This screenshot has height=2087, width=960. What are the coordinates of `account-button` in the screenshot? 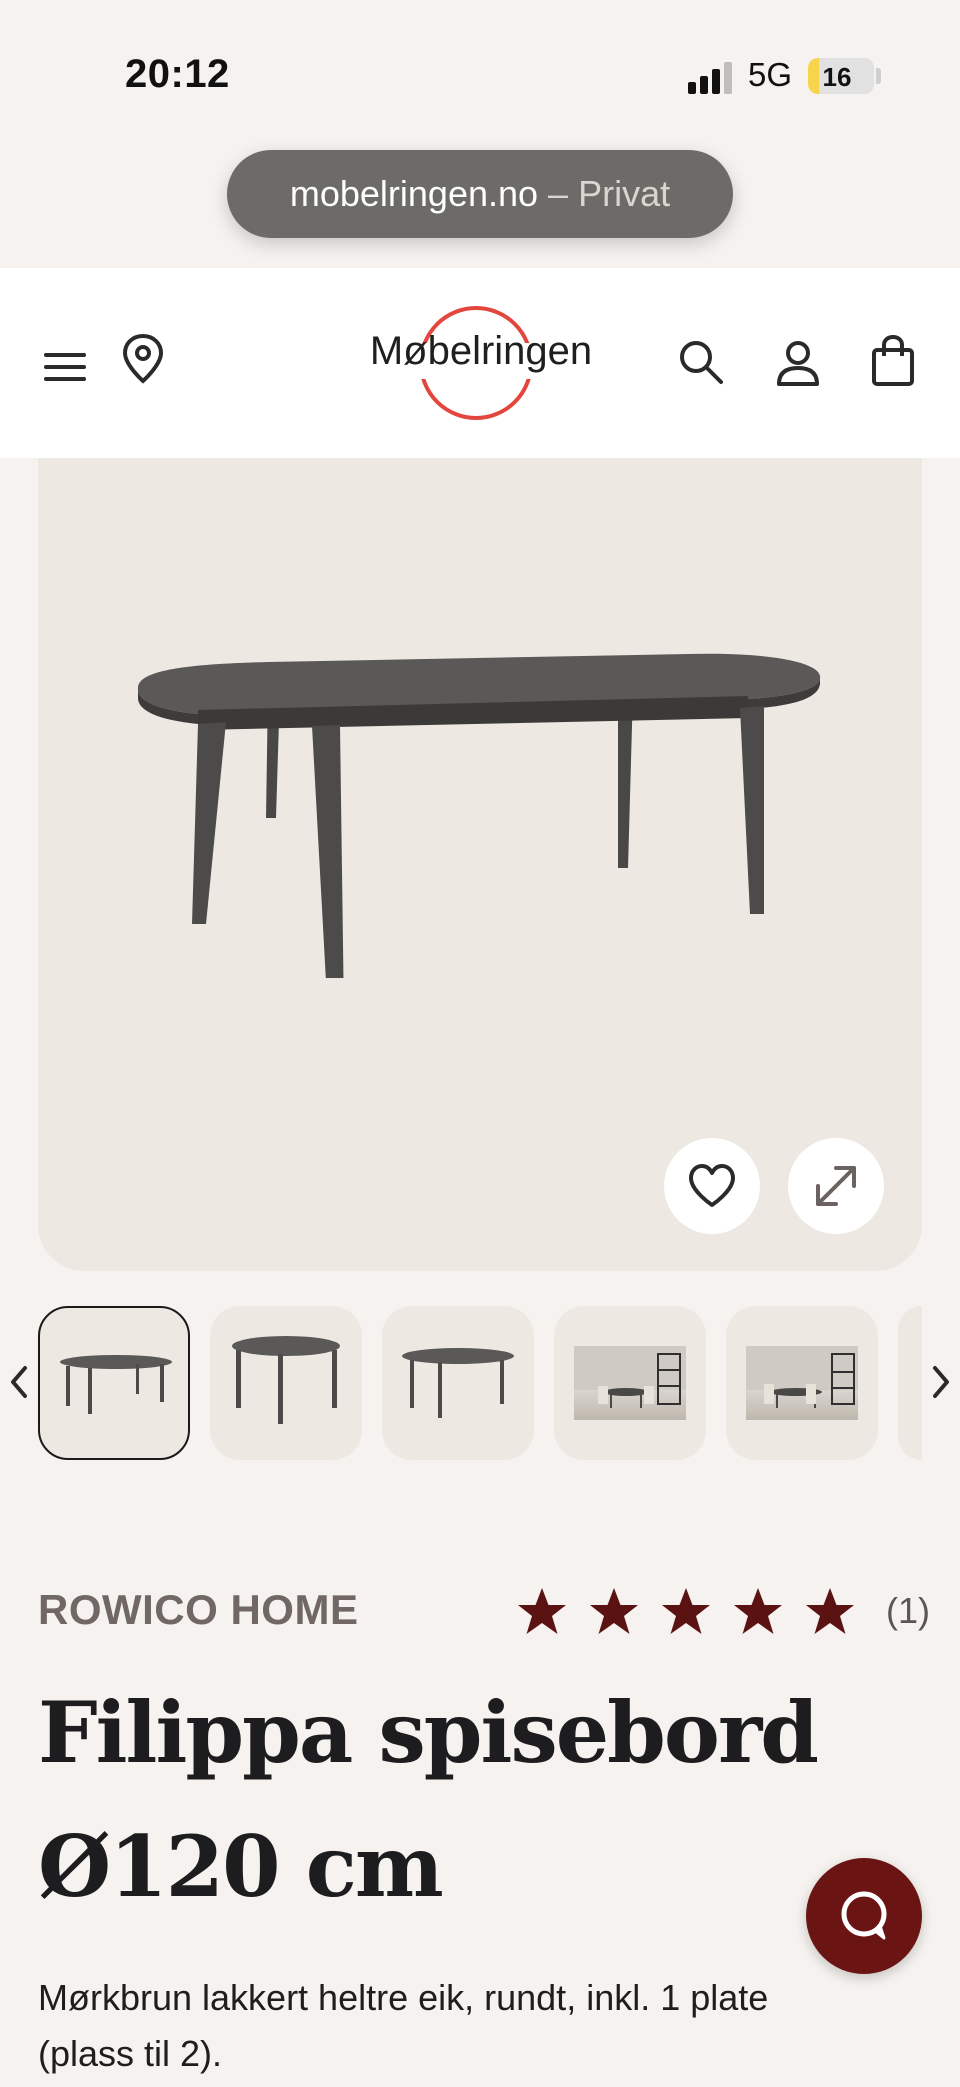 It's located at (798, 364).